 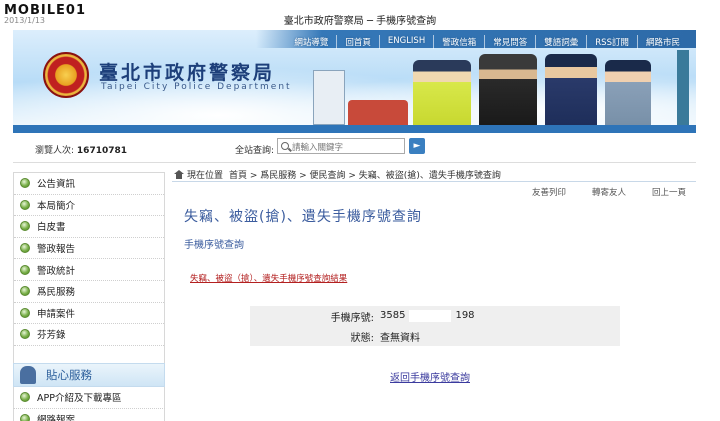 I want to click on sidebar-item-about: 本局簡介, so click(x=89, y=206).